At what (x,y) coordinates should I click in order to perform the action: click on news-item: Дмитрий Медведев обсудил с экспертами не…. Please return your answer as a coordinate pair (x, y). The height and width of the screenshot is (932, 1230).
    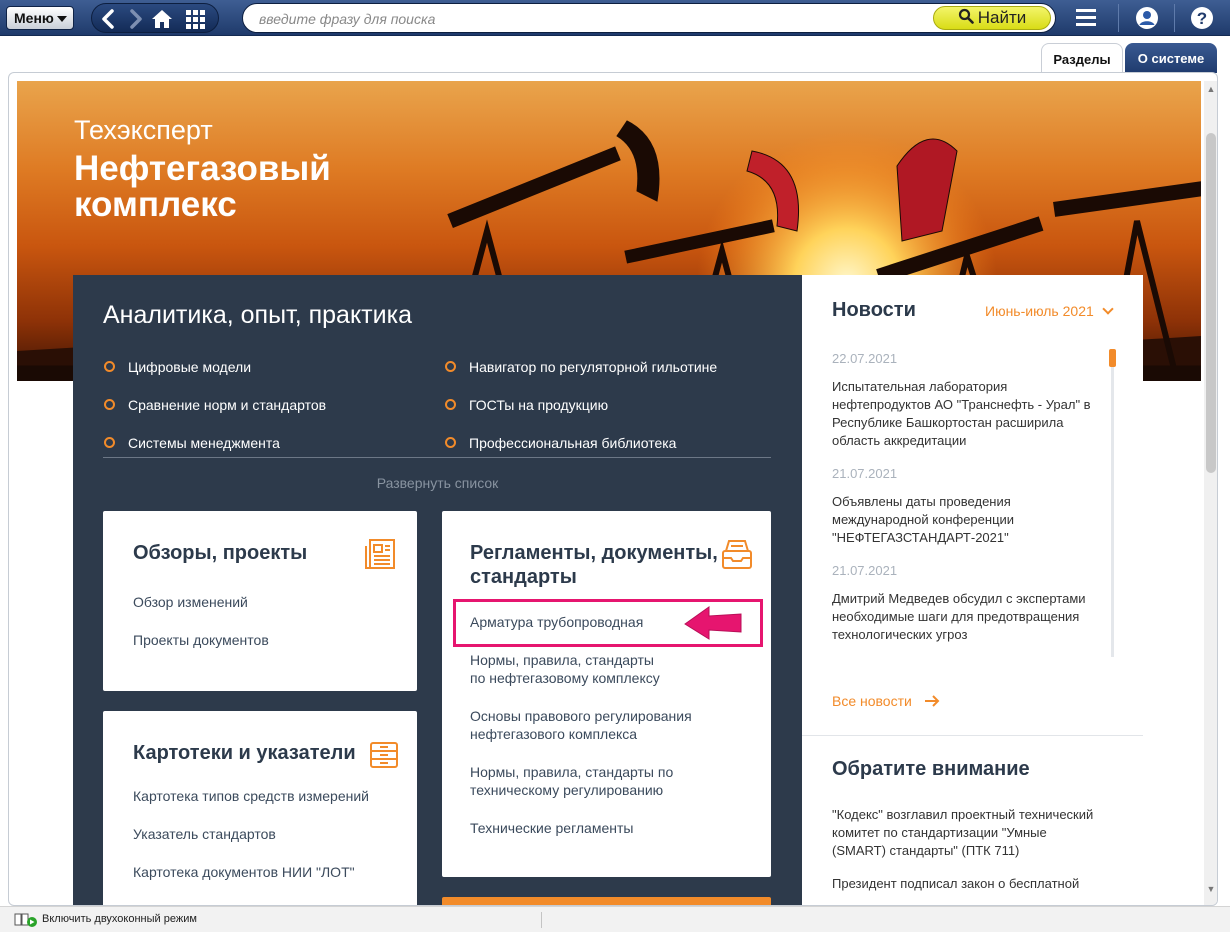
    Looking at the image, I should click on (963, 617).